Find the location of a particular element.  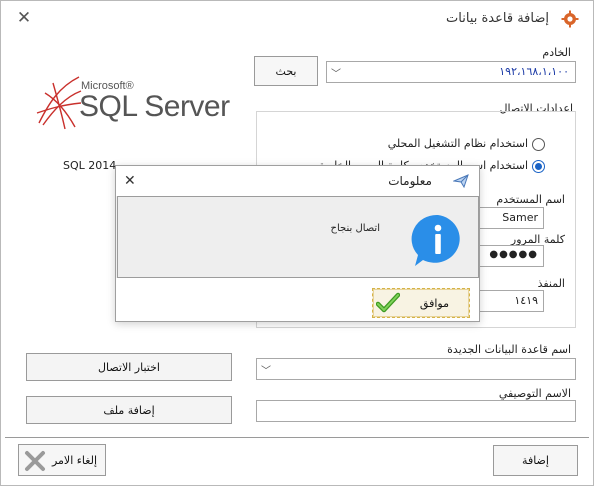

sql-server-logo: Microsoft® SQL Server is located at coordinates (135, 103).